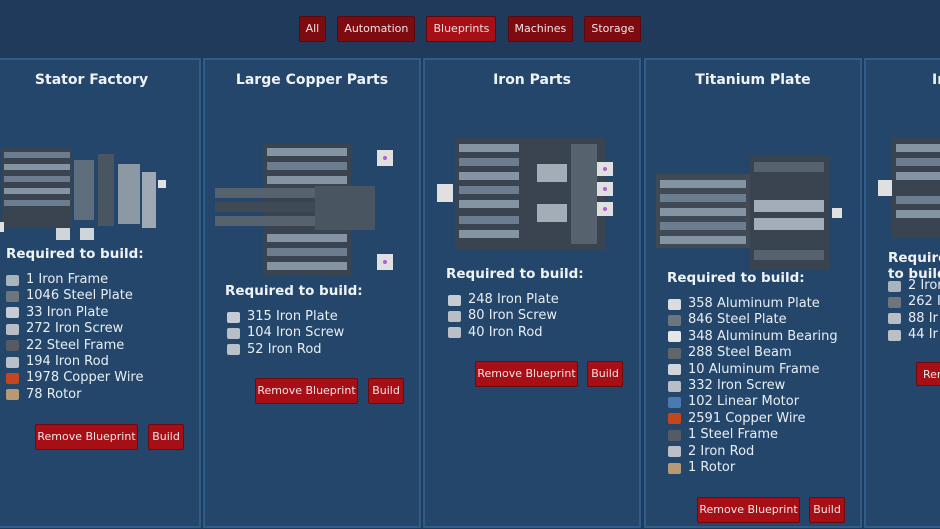 The height and width of the screenshot is (529, 940). I want to click on list-item: 33 Iron Plate, so click(74, 313).